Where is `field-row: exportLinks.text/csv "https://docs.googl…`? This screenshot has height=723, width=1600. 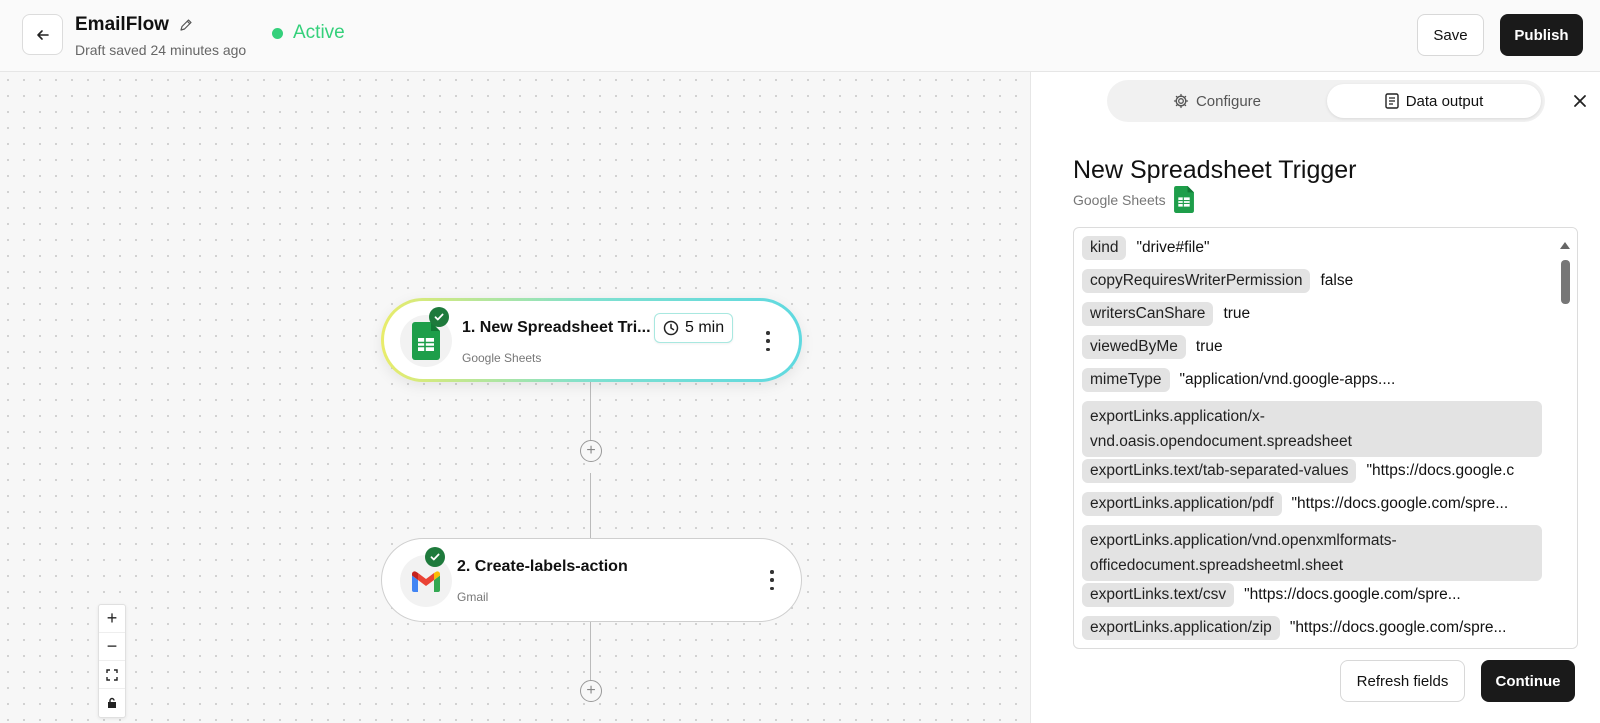 field-row: exportLinks.text/csv "https://docs.googl… is located at coordinates (1271, 595).